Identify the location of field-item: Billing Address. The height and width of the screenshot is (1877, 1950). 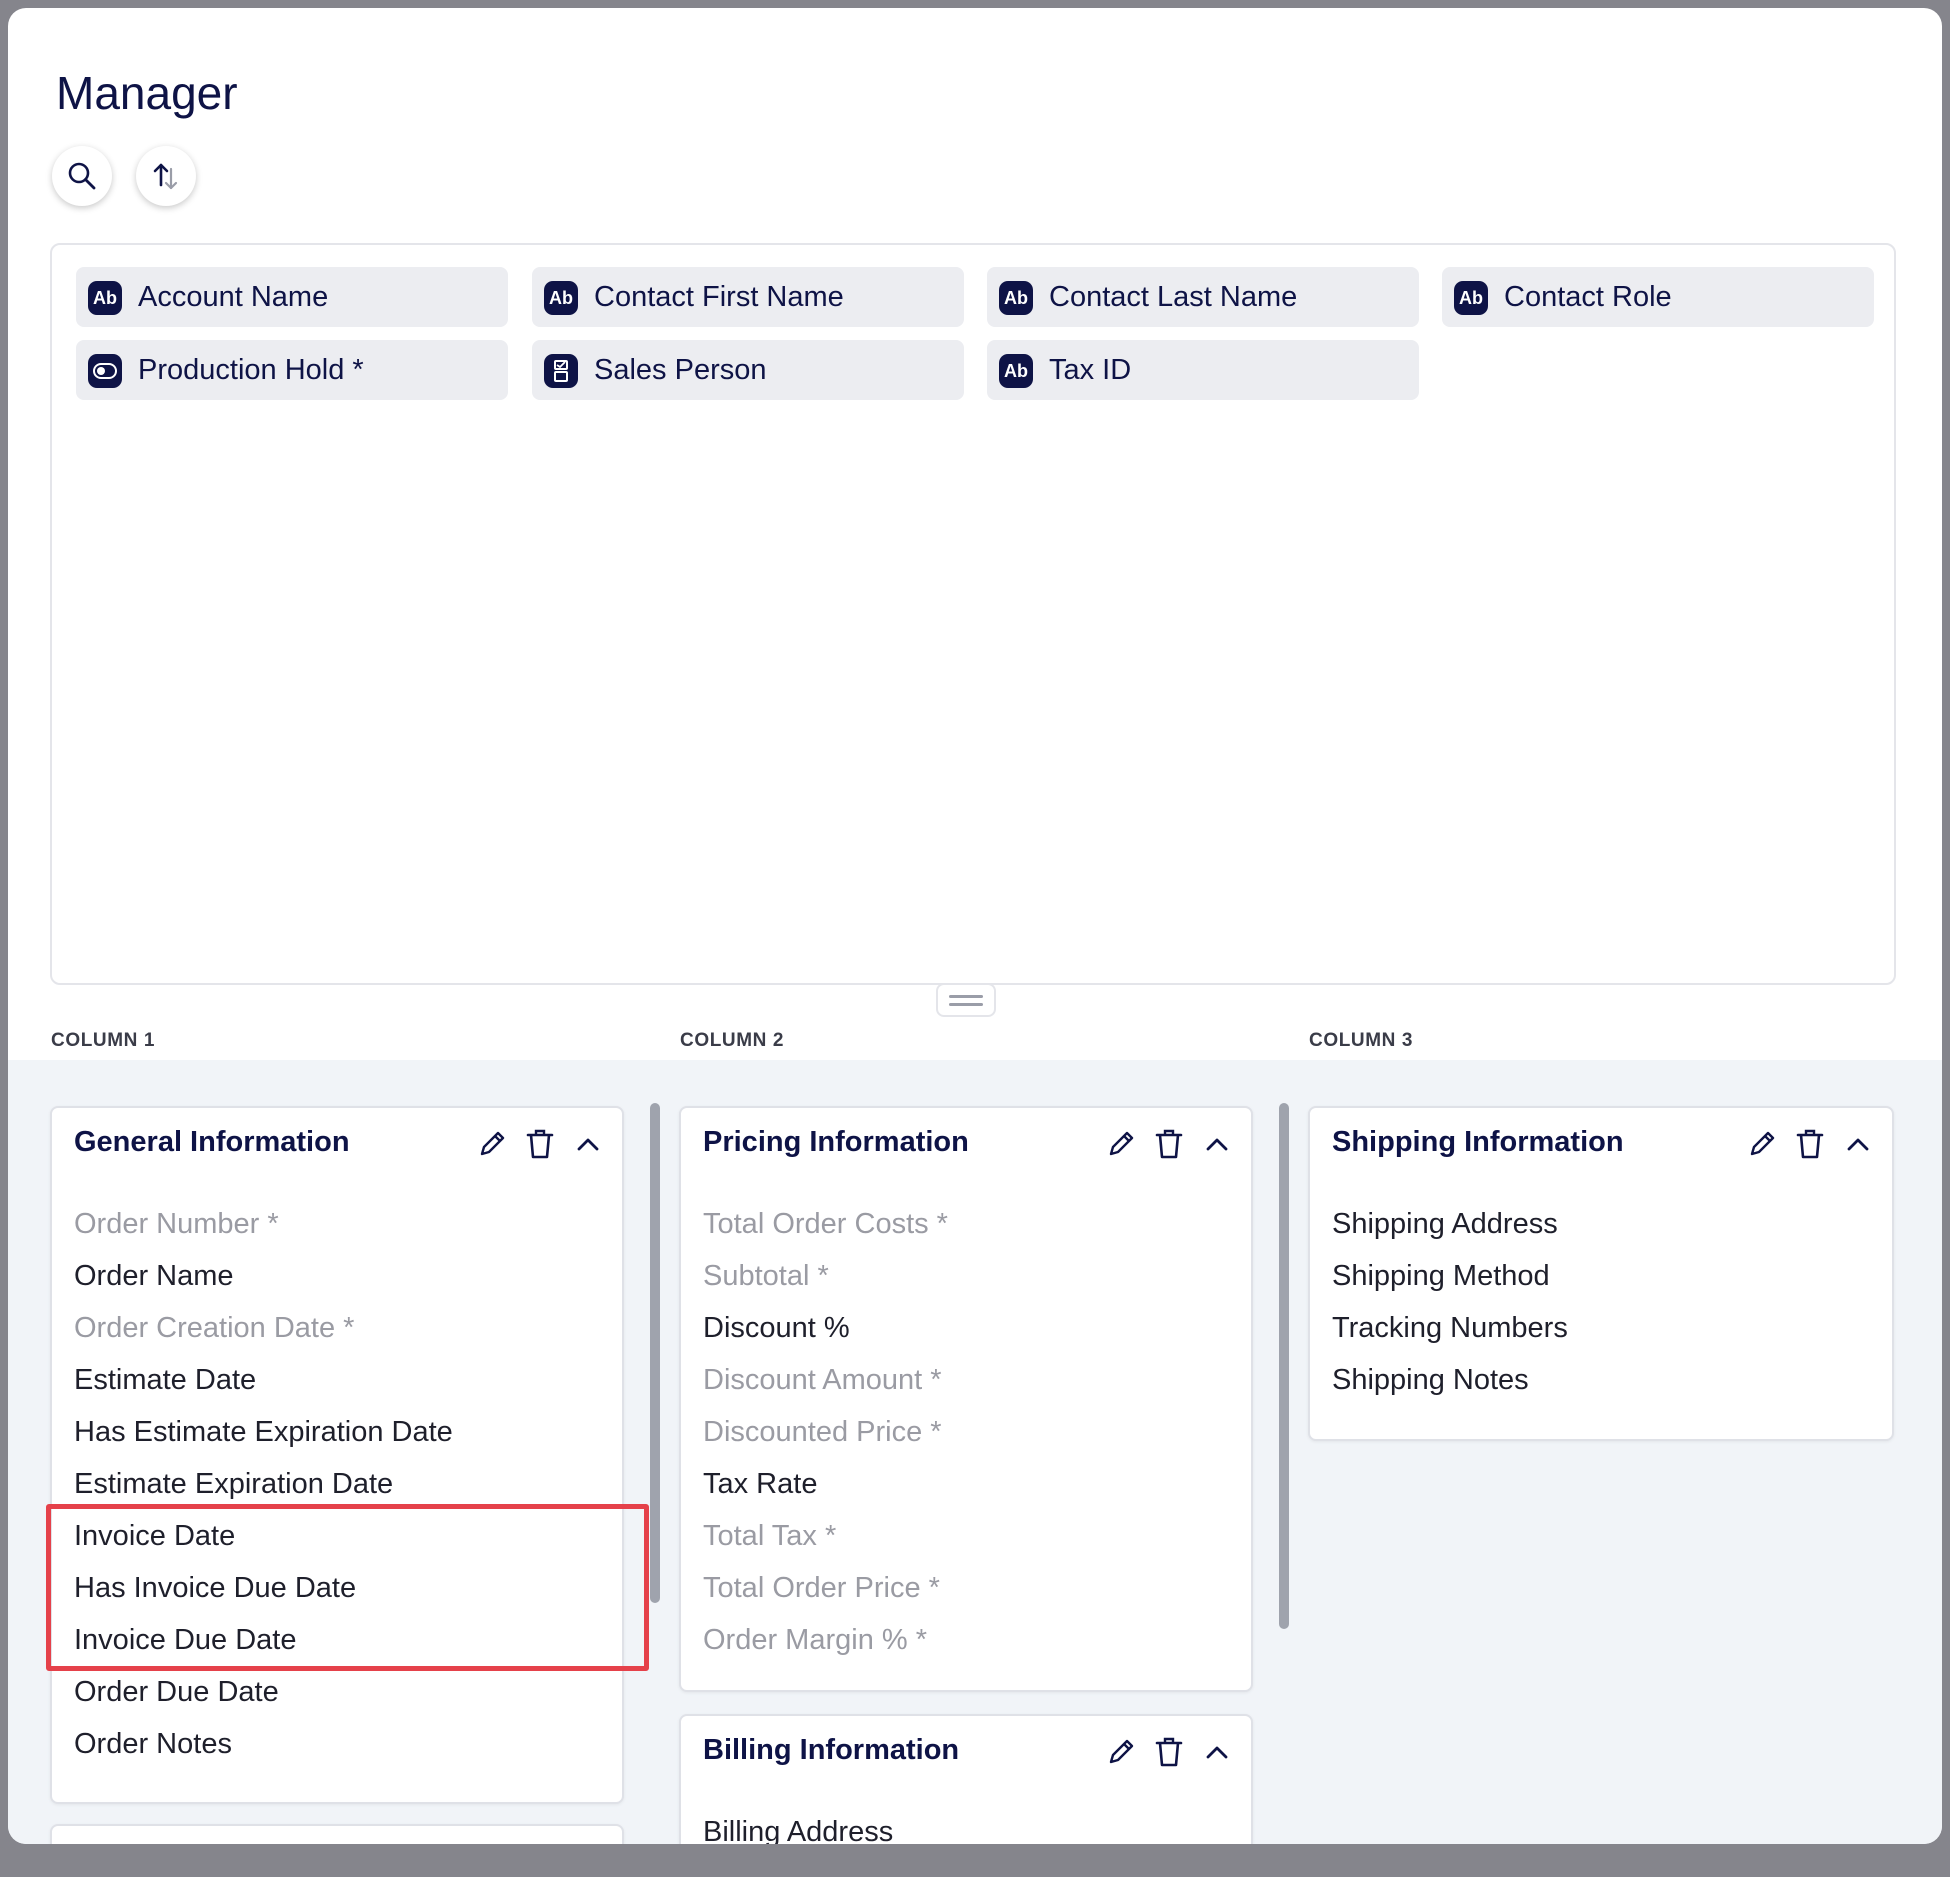
(798, 1825).